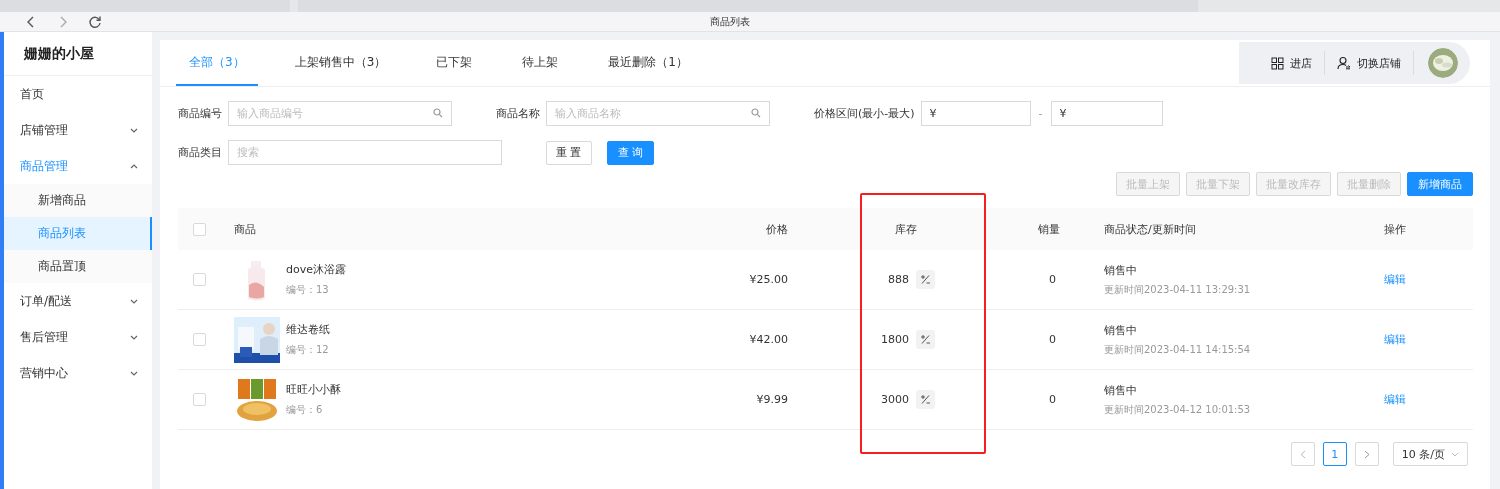 This screenshot has width=1500, height=489. What do you see at coordinates (78, 373) in the screenshot?
I see `menu-item: 营销中心` at bounding box center [78, 373].